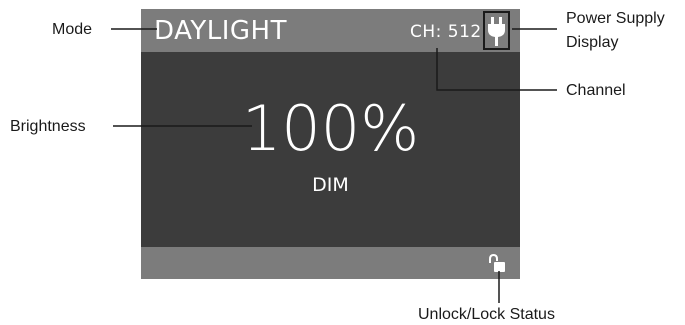  I want to click on power-callout-line1: Power Supply, so click(615, 18).